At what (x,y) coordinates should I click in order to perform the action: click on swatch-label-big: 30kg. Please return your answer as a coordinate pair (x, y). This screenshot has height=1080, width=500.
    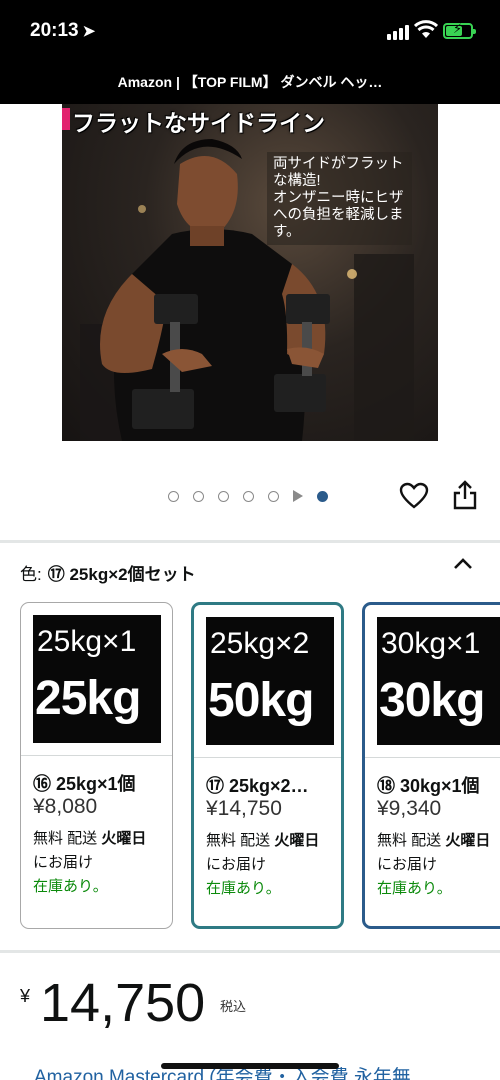
    Looking at the image, I should click on (432, 700).